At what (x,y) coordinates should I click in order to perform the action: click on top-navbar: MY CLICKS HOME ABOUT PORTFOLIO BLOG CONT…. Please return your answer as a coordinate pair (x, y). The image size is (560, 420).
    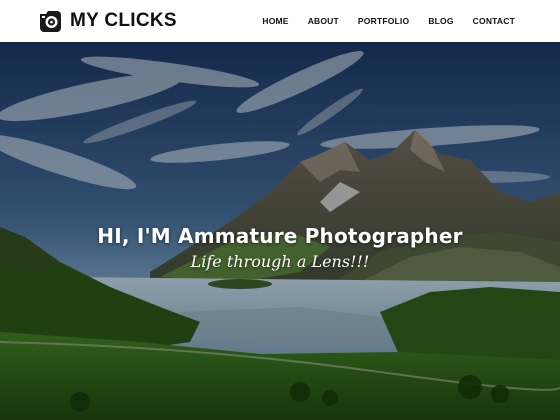
    Looking at the image, I should click on (280, 21).